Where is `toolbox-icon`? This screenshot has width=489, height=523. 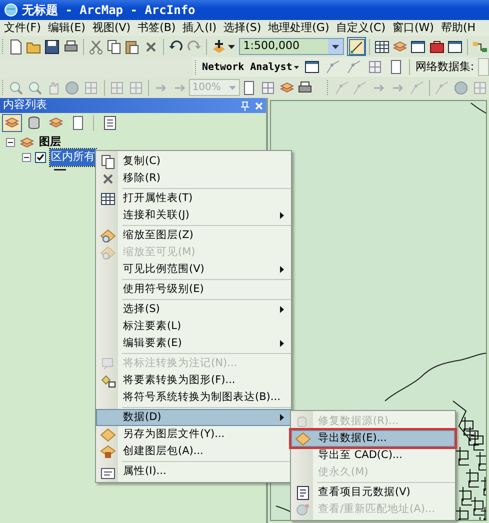
toolbox-icon is located at coordinates (436, 46).